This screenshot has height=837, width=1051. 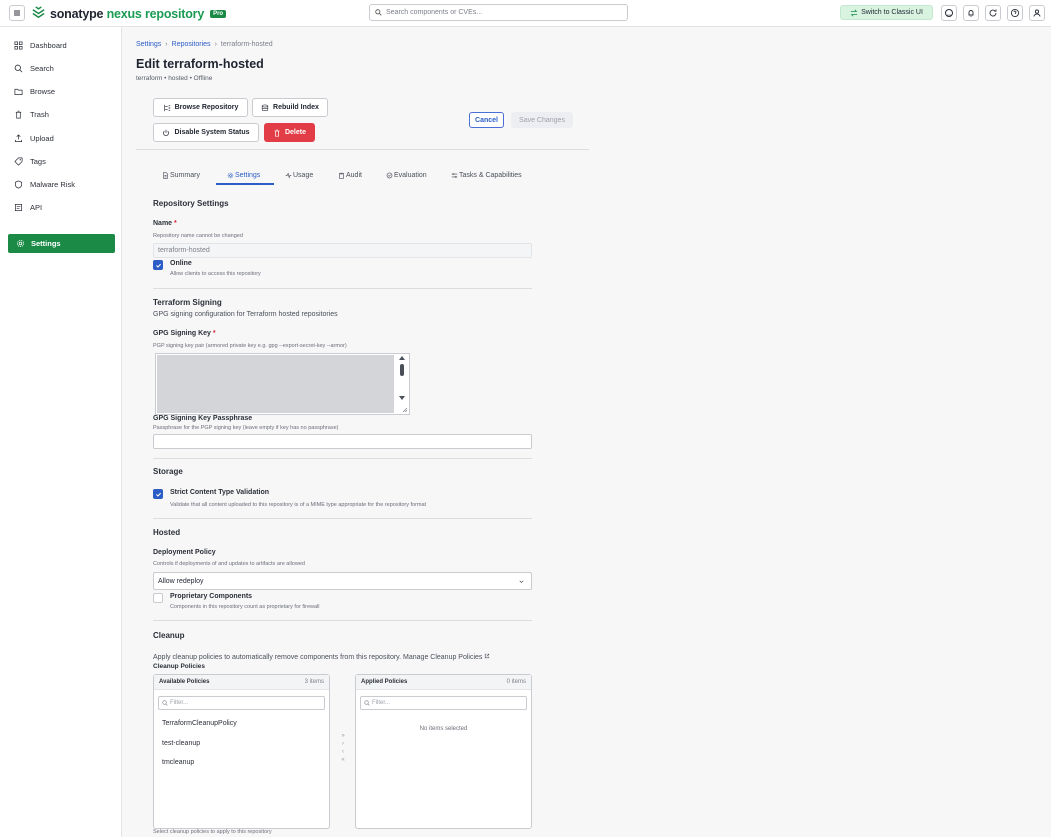 I want to click on available-policies-header: Available Policies 3 items, so click(x=241, y=682).